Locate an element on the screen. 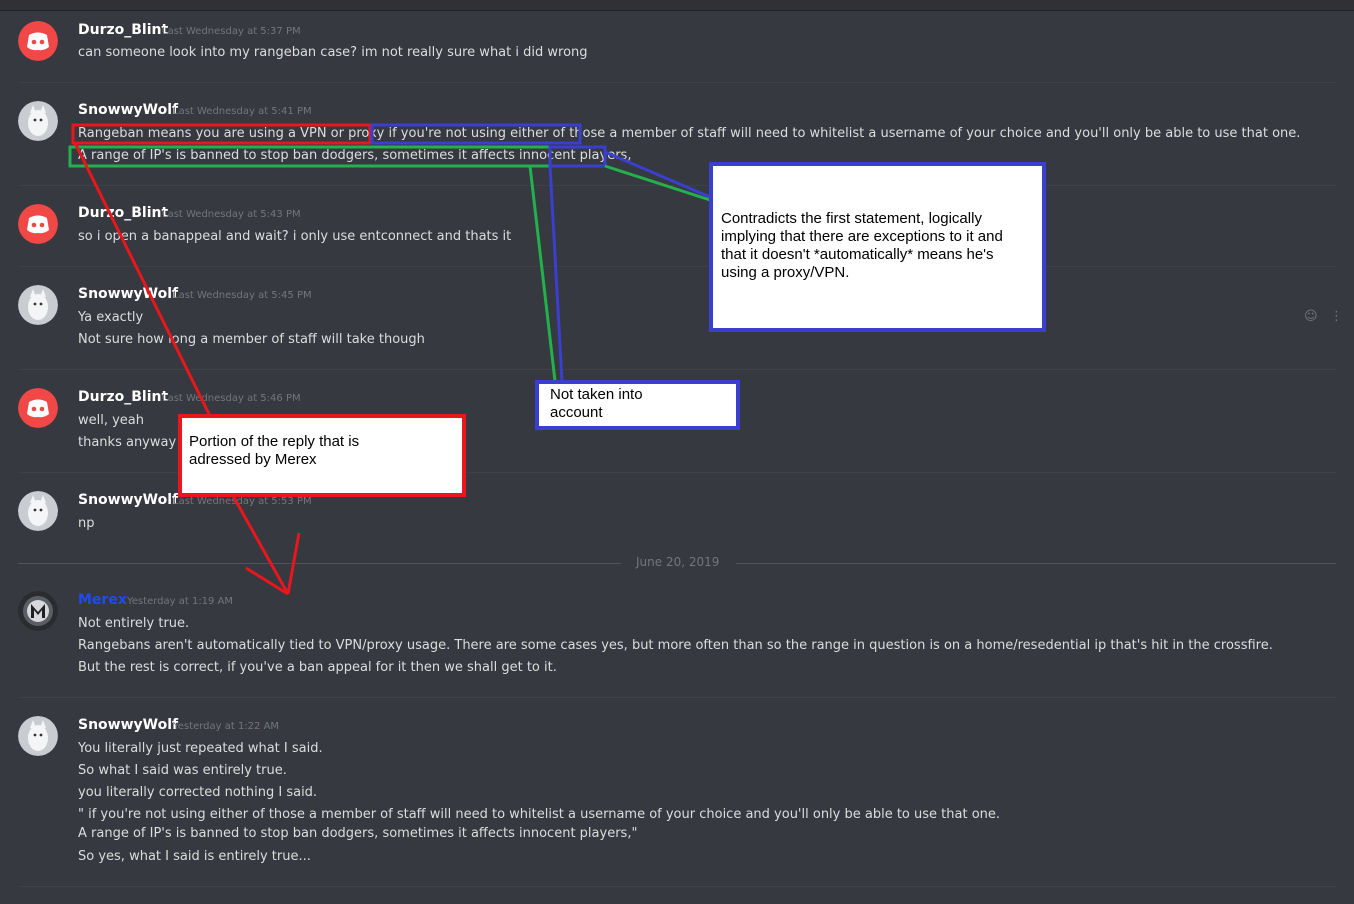 The width and height of the screenshot is (1354, 904). annotation-not-taken-box: Not taken into account is located at coordinates (637, 405).